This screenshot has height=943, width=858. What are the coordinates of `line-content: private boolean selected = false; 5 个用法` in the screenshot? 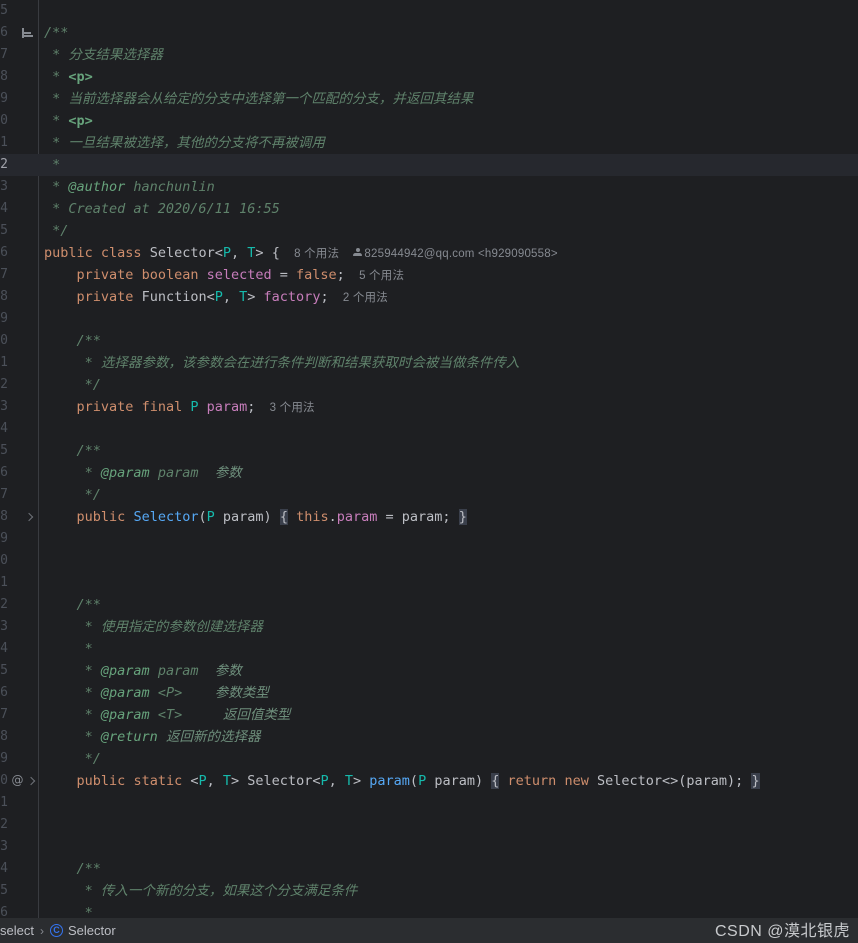 It's located at (224, 275).